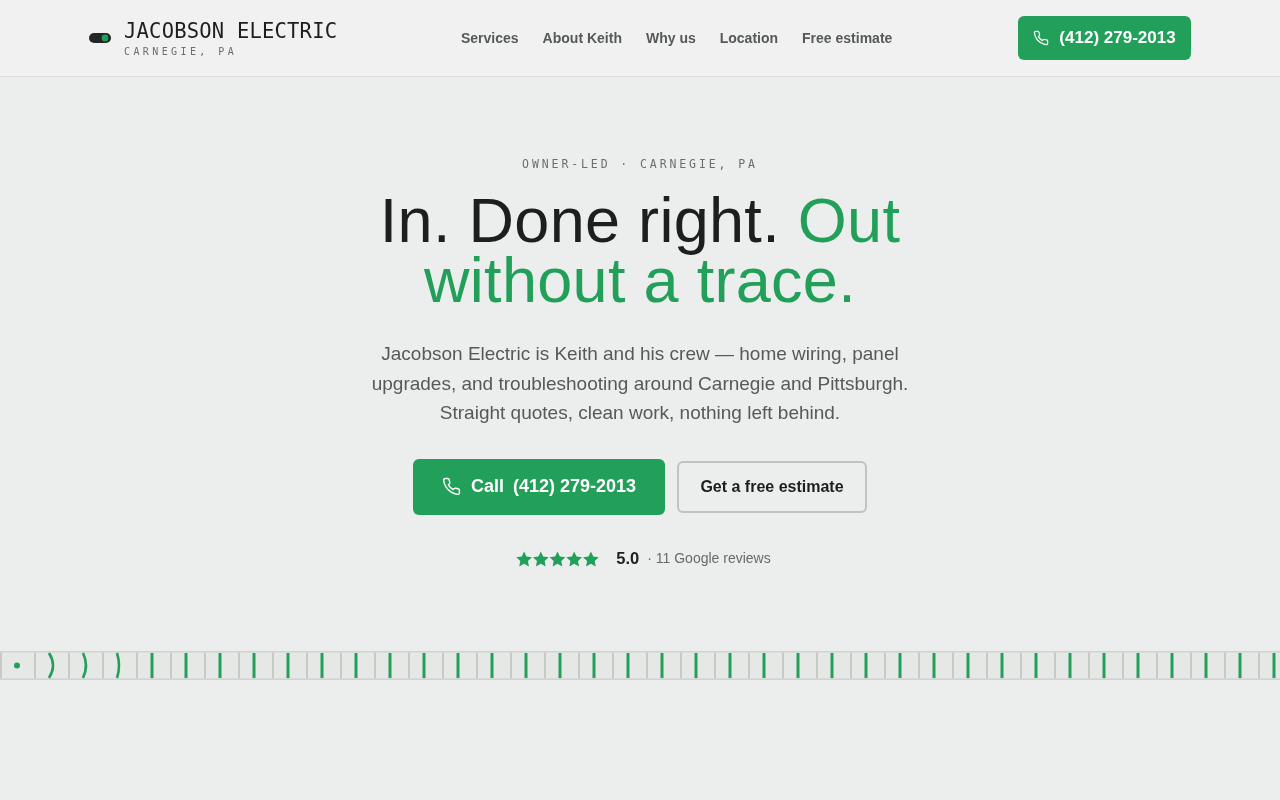  Describe the element at coordinates (749, 38) in the screenshot. I see `nav-link: Location` at that location.